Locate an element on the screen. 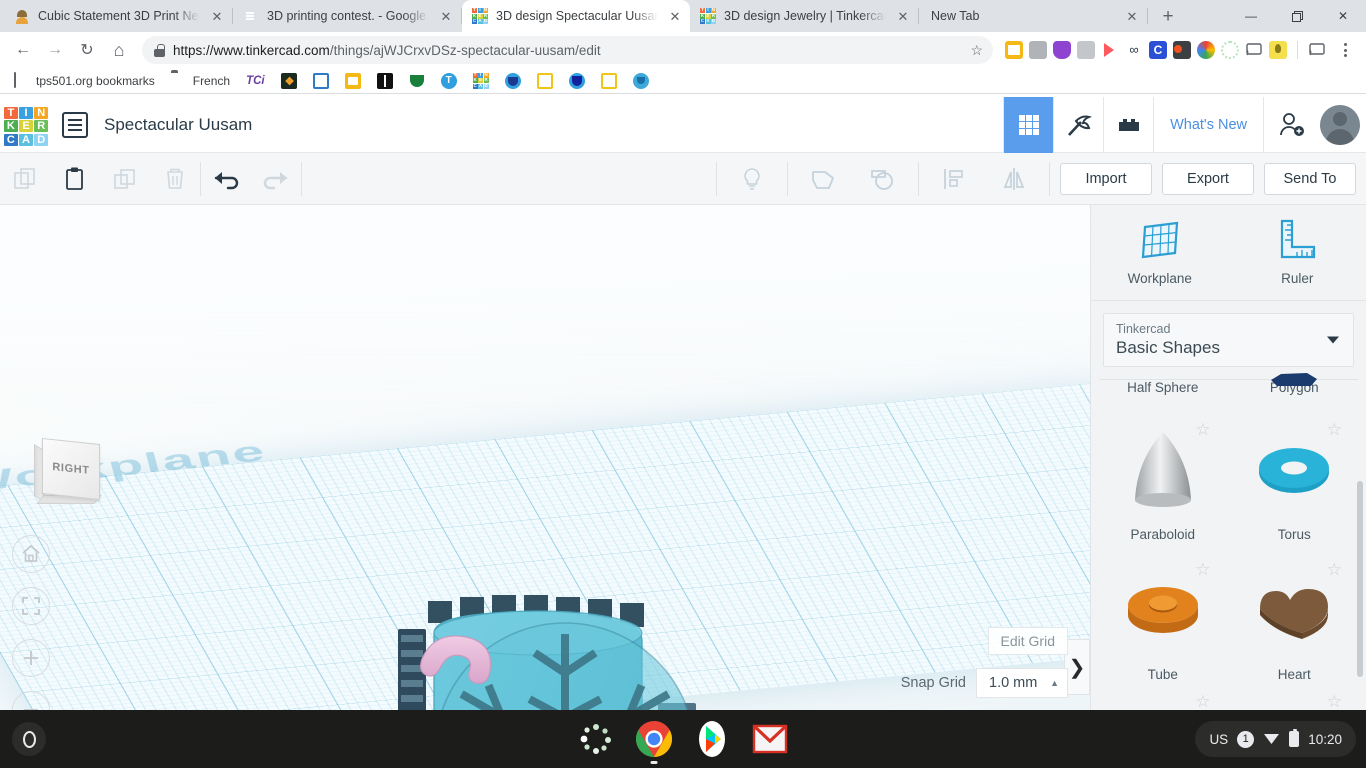 This screenshot has width=1366, height=768. model-object is located at coordinates (560, 651).